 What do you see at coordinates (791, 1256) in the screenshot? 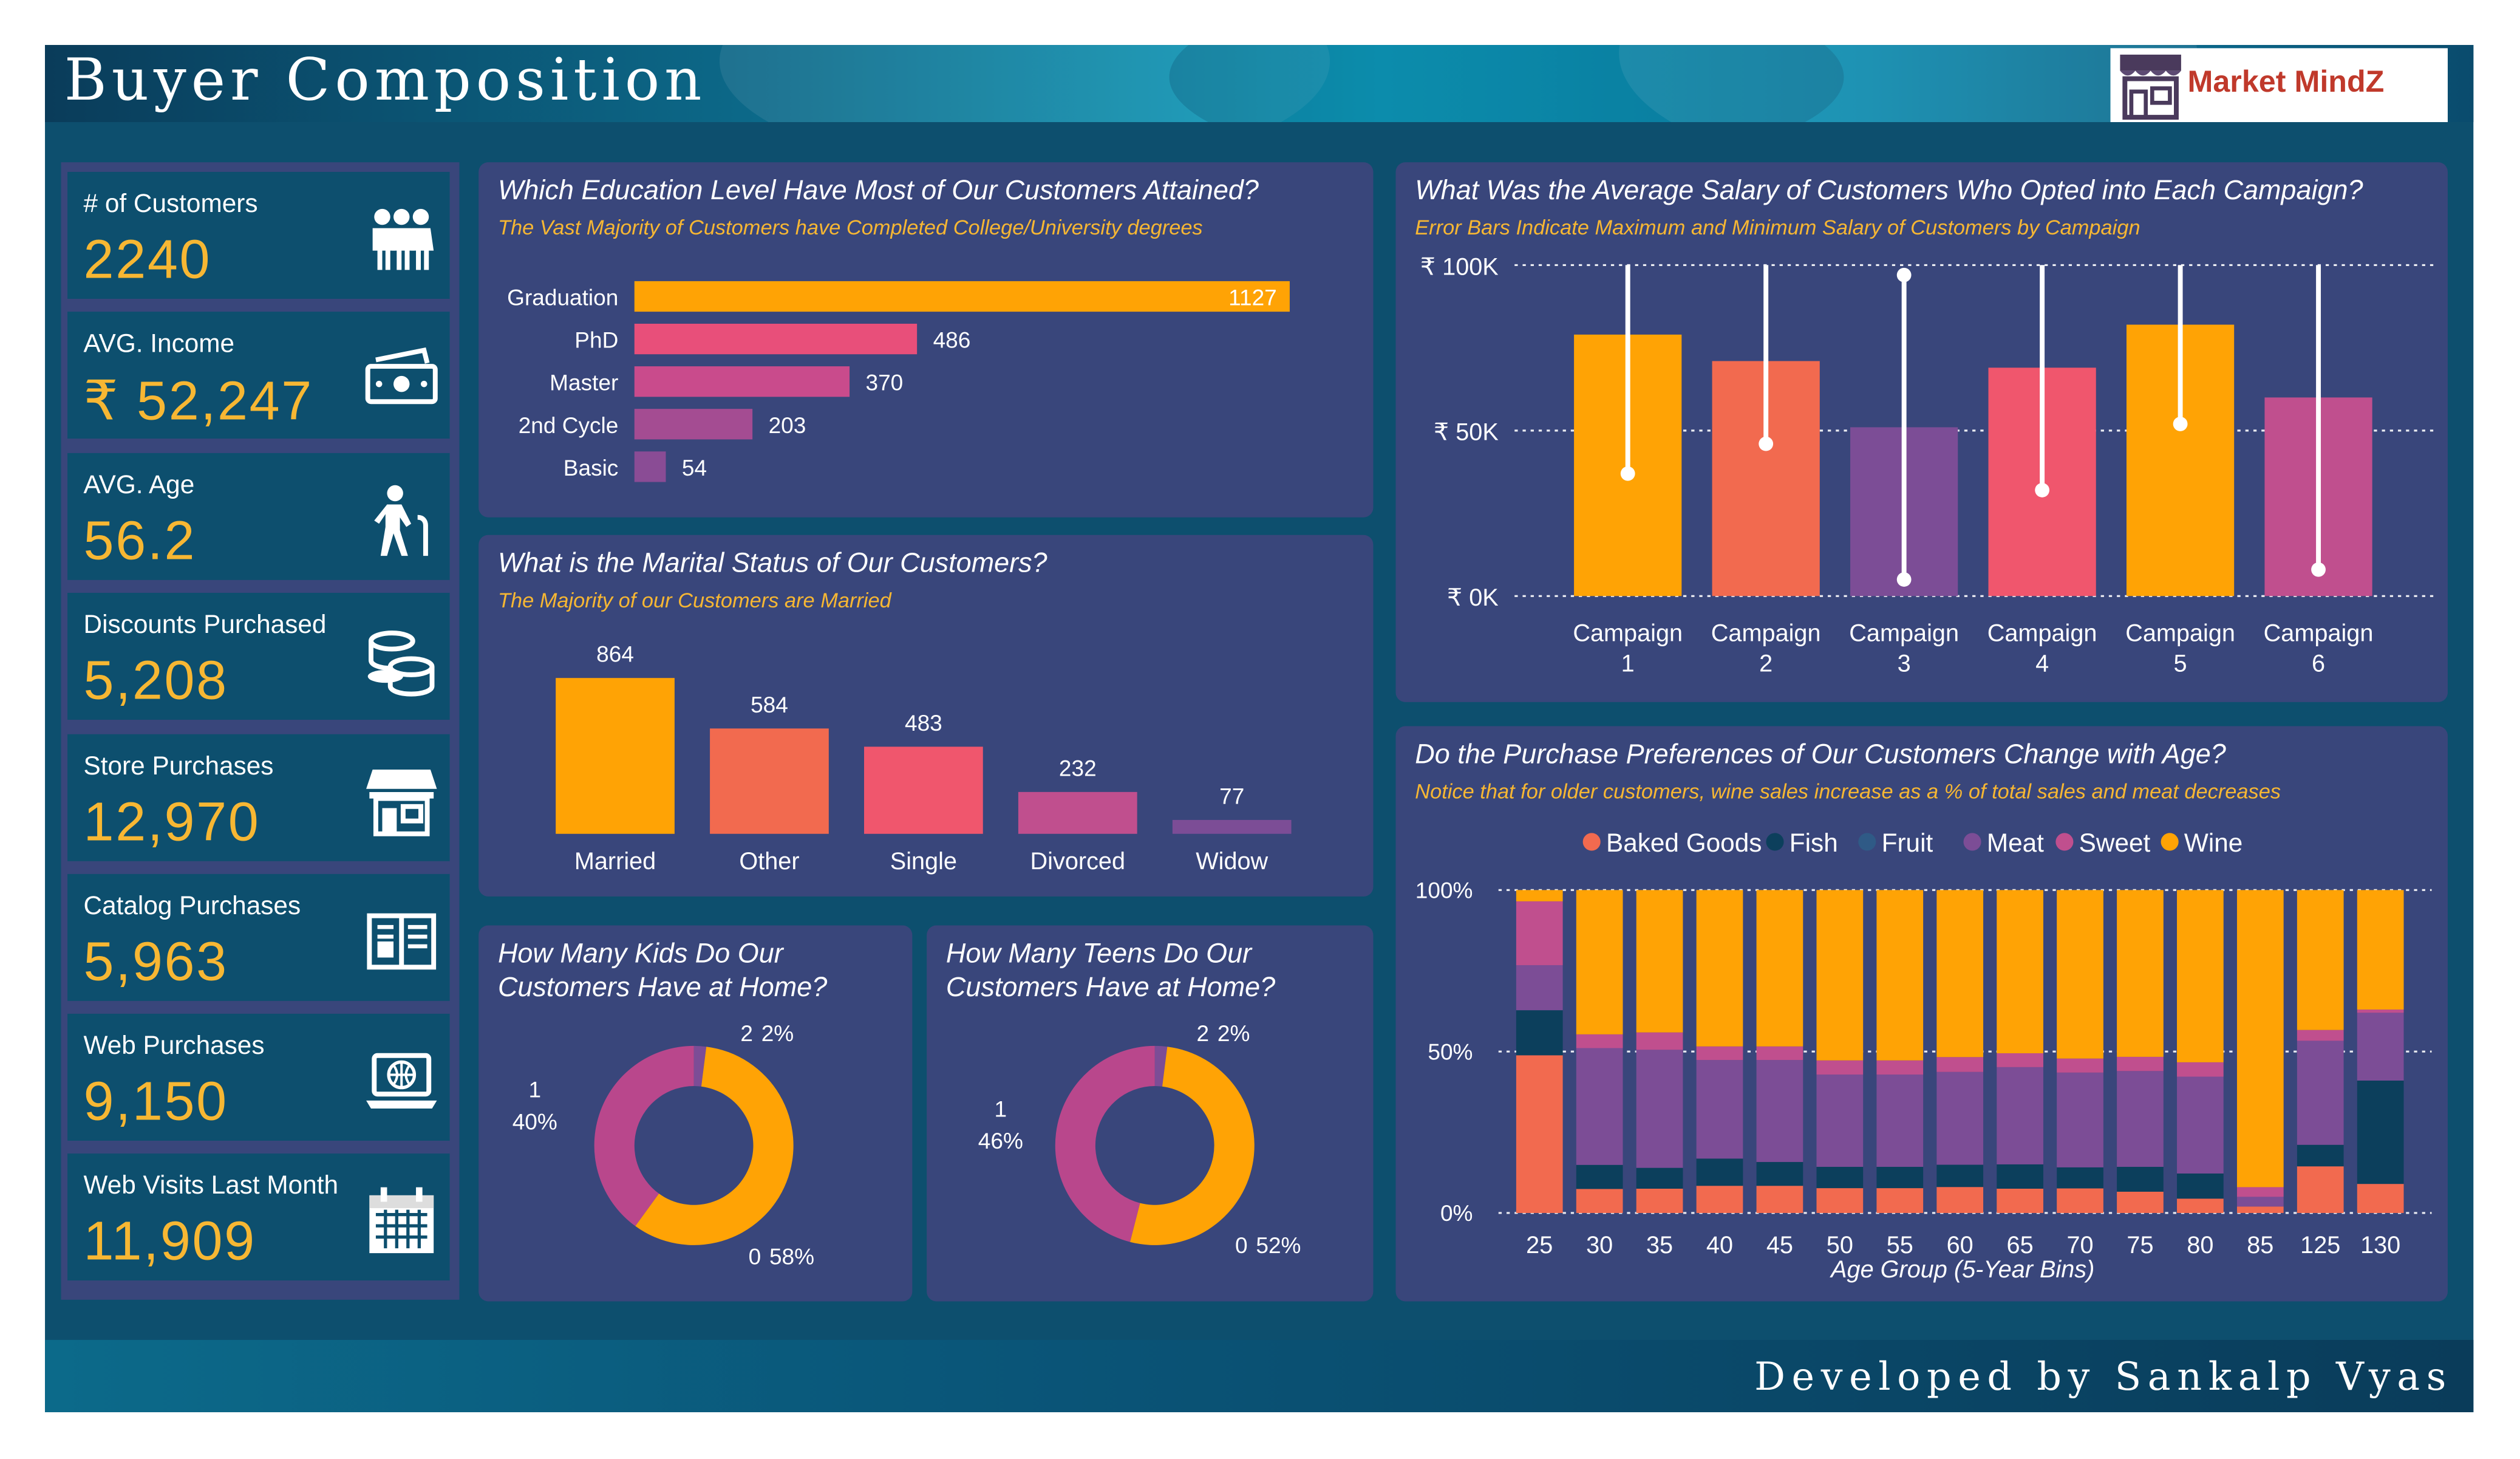
I see `donut-percent-label: 58%` at bounding box center [791, 1256].